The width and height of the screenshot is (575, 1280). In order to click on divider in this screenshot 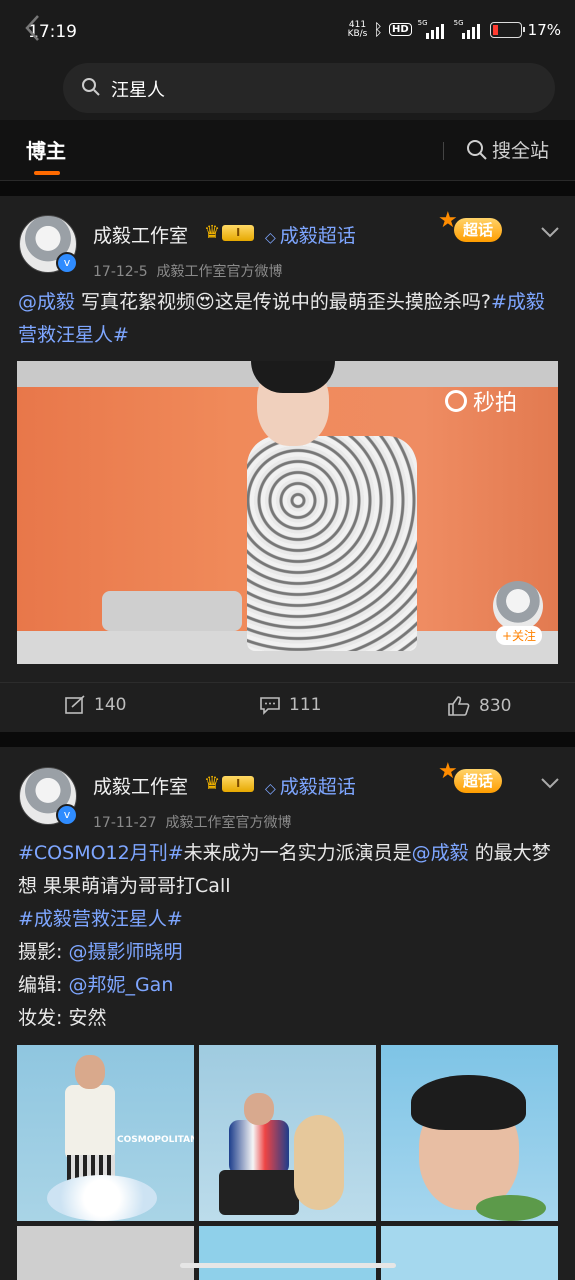, I will do `click(443, 151)`.